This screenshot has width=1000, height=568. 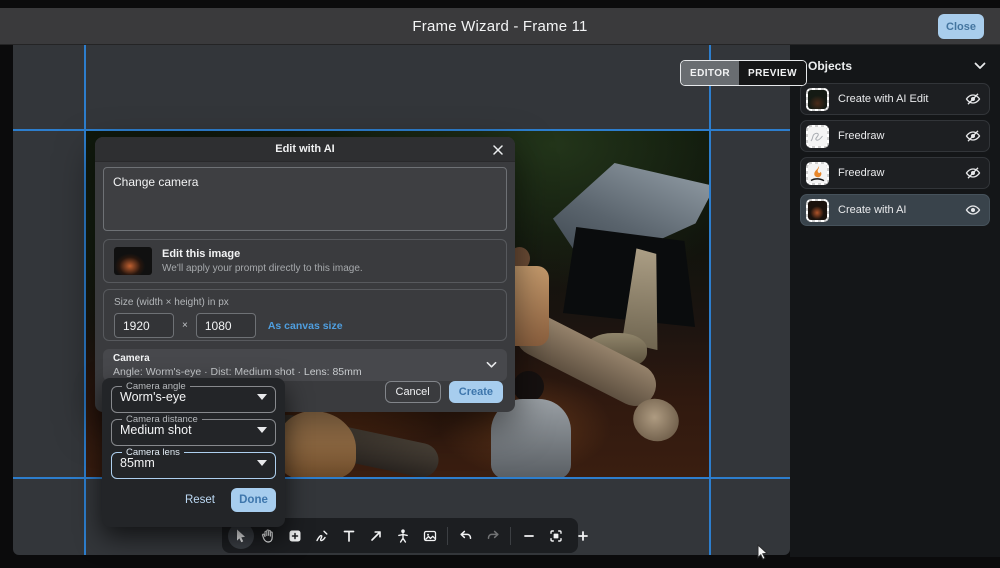 What do you see at coordinates (772, 73) in the screenshot?
I see `tab-preview: PREVIEW` at bounding box center [772, 73].